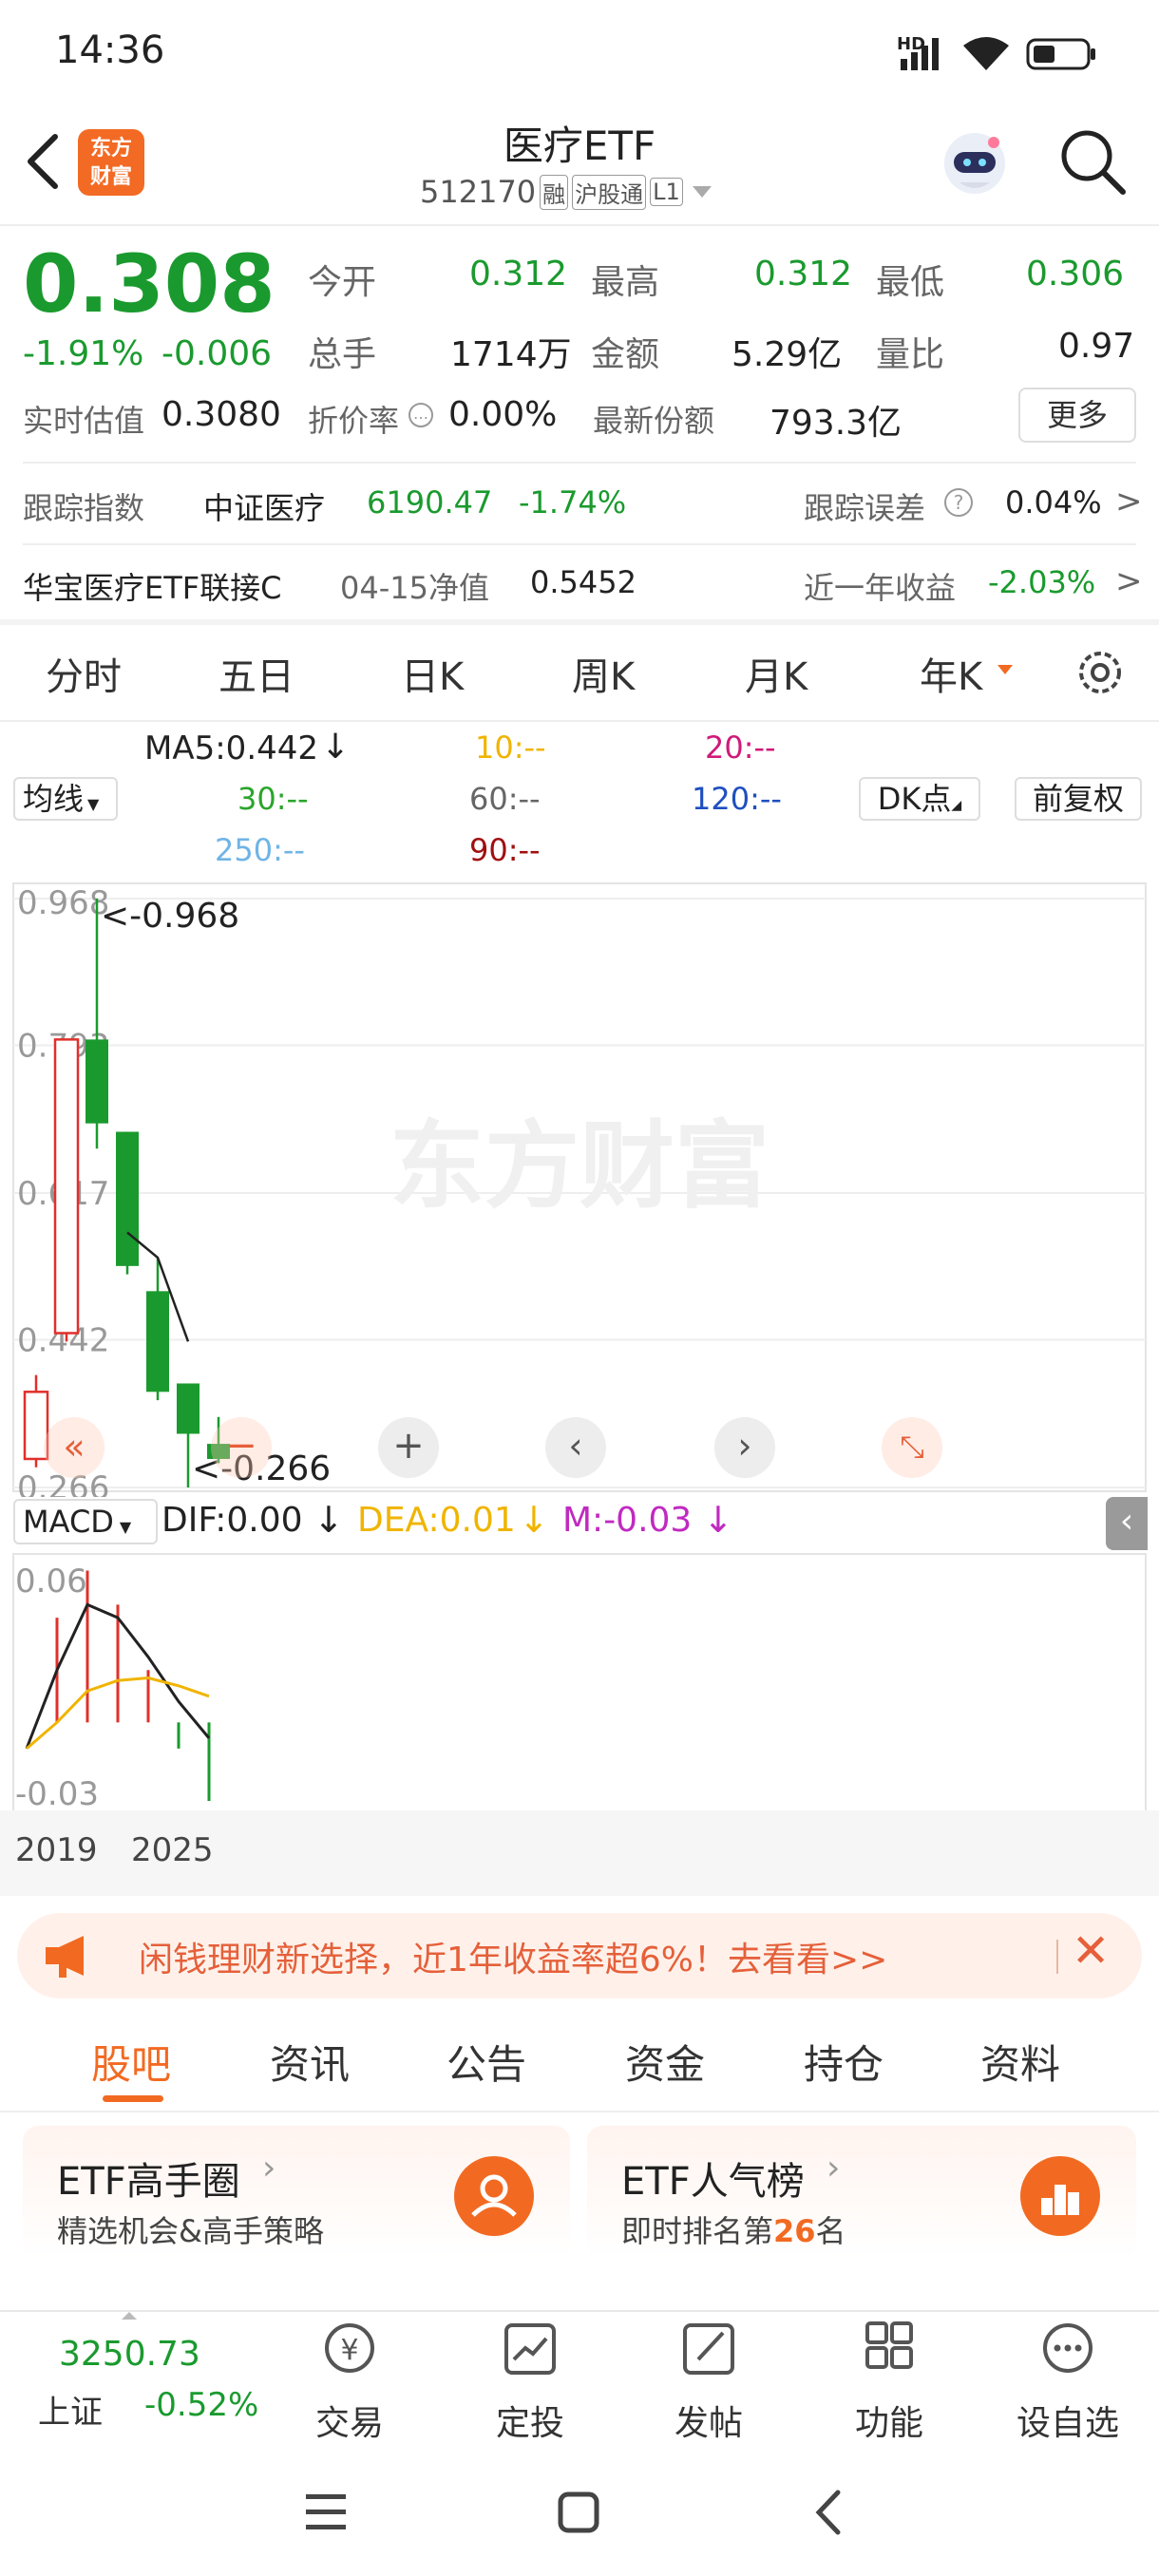  I want to click on back-nav-icon, so click(828, 2512).